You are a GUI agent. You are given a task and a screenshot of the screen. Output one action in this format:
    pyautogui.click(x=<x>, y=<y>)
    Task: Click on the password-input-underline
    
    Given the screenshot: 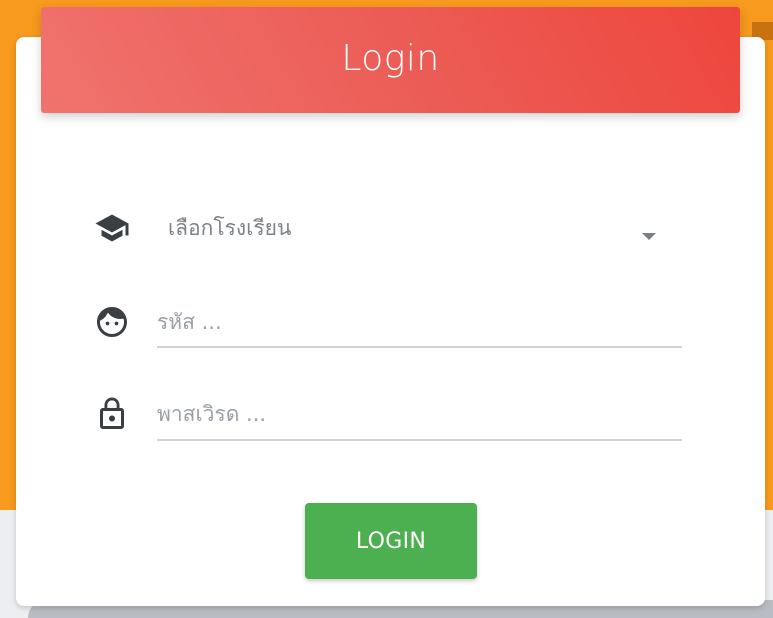 What is the action you would take?
    pyautogui.click(x=419, y=440)
    